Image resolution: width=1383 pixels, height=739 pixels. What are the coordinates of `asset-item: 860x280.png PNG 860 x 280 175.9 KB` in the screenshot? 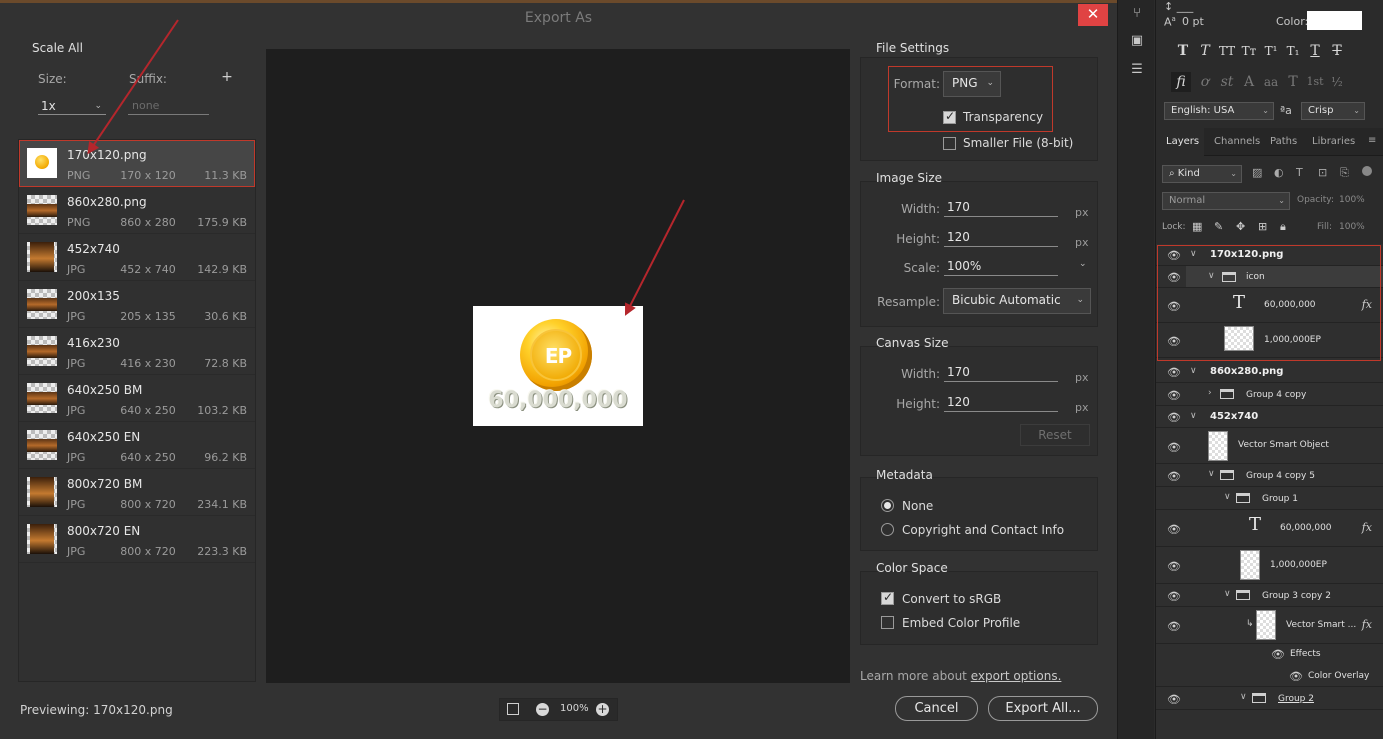 It's located at (137, 210).